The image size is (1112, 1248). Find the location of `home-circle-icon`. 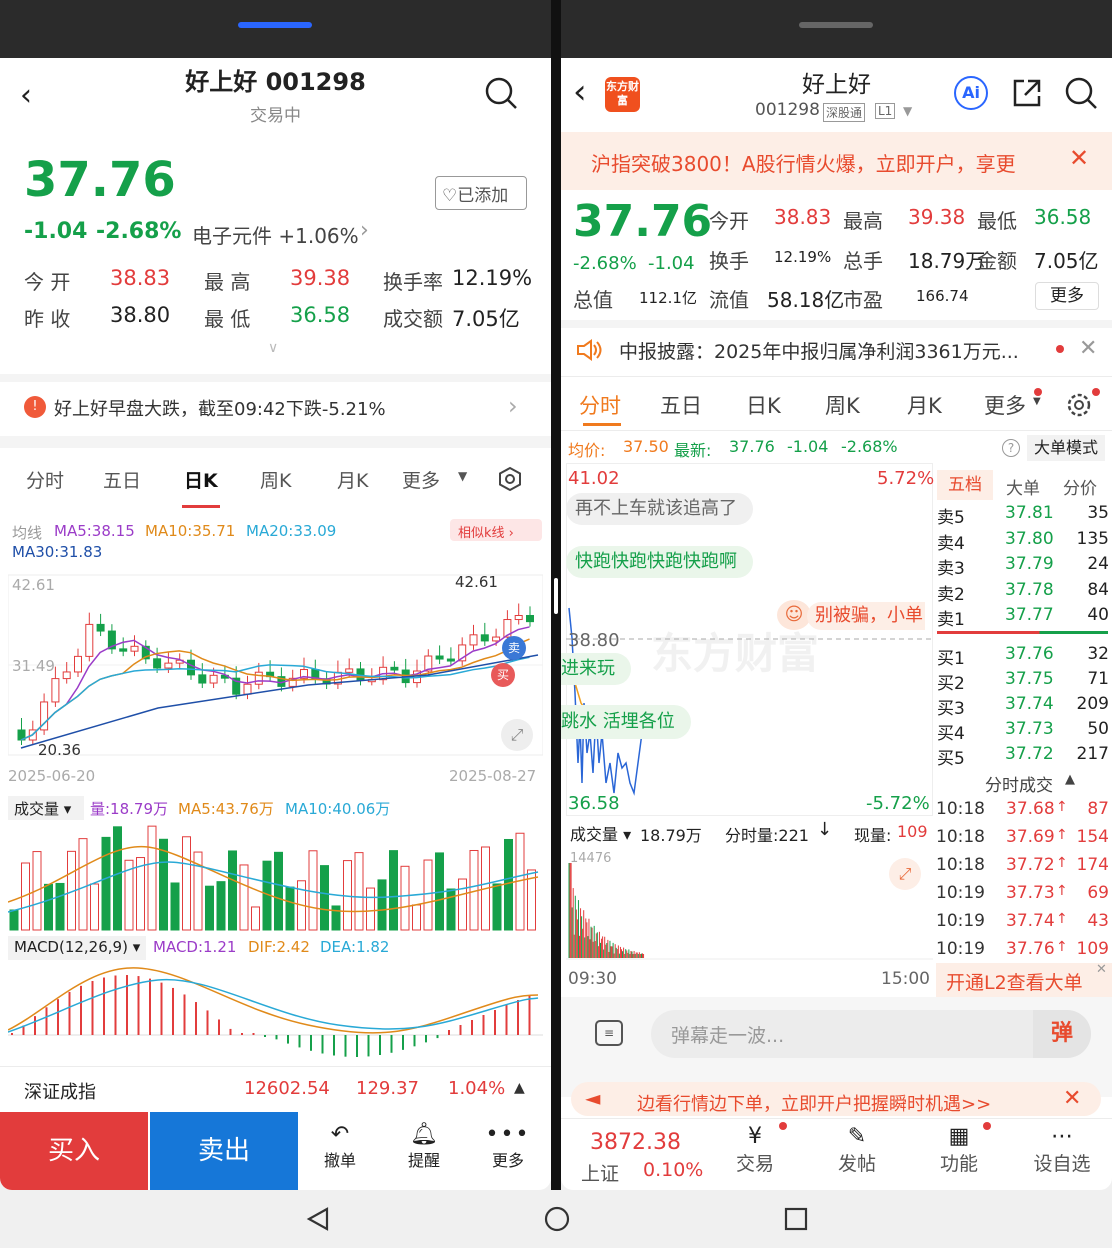

home-circle-icon is located at coordinates (557, 1219).